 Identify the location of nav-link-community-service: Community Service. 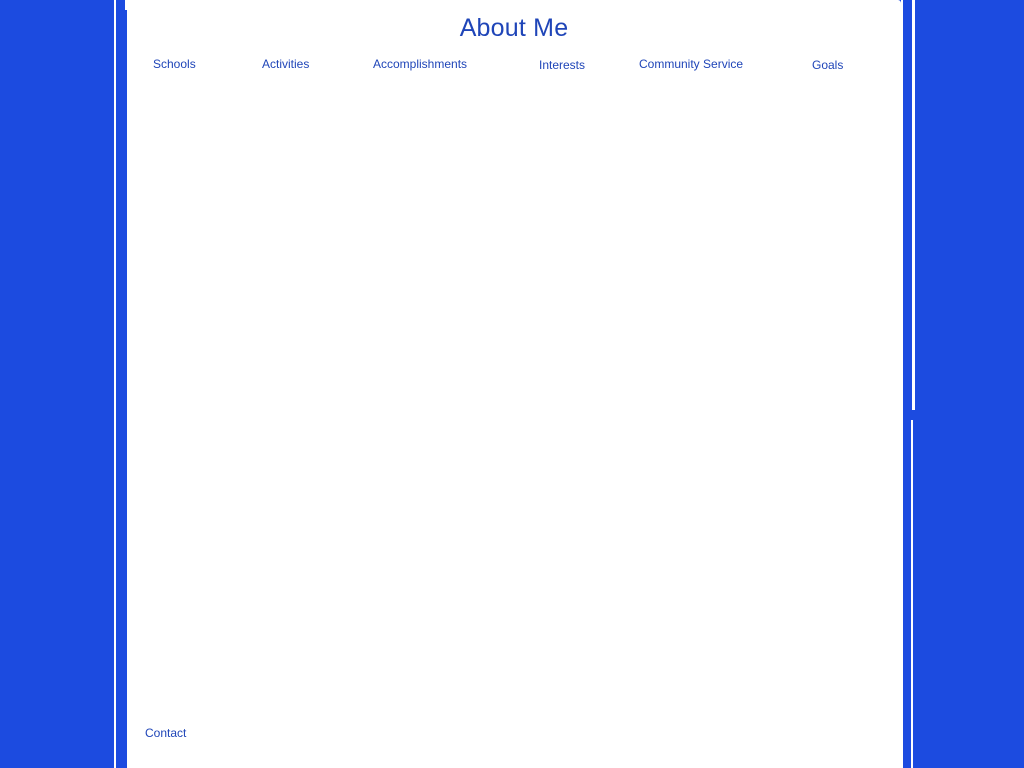
(691, 64).